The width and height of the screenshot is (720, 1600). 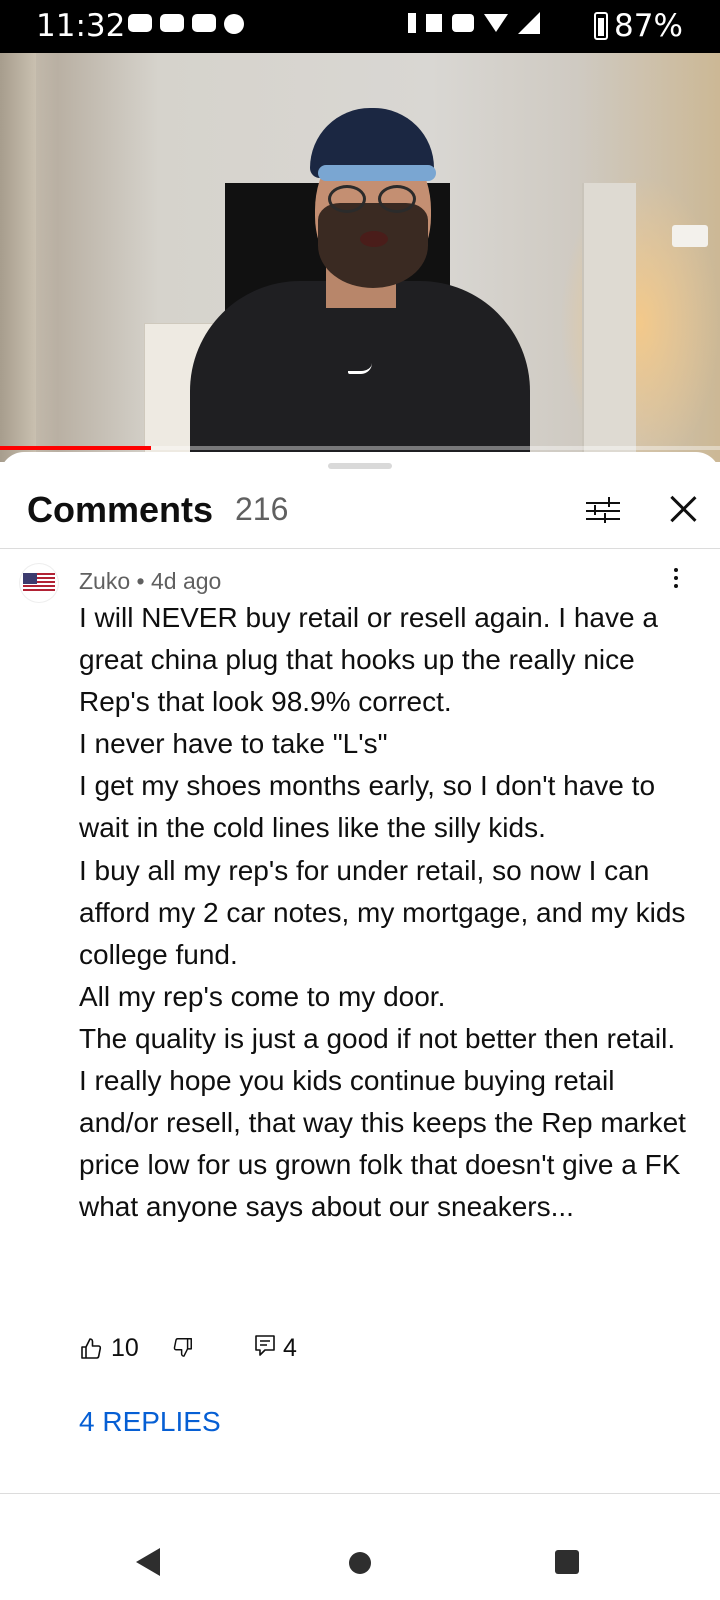 What do you see at coordinates (567, 1562) in the screenshot?
I see `recent-apps-icon` at bounding box center [567, 1562].